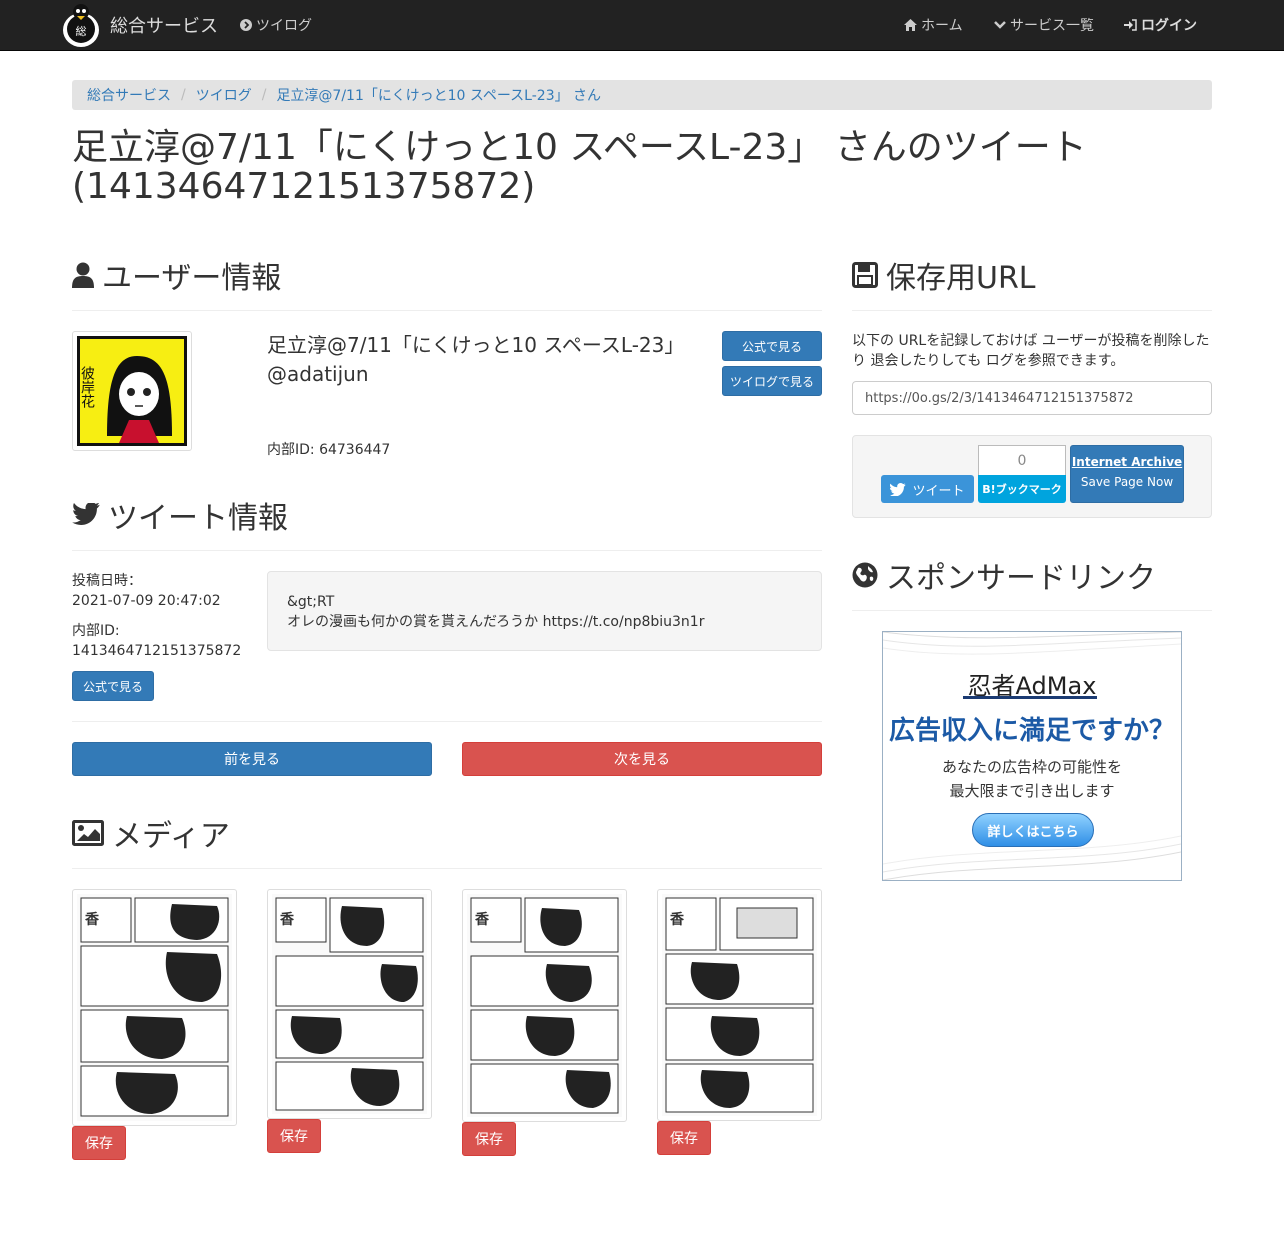 The image size is (1284, 1250). I want to click on prev-tweet-button: 前を見る, so click(252, 759).